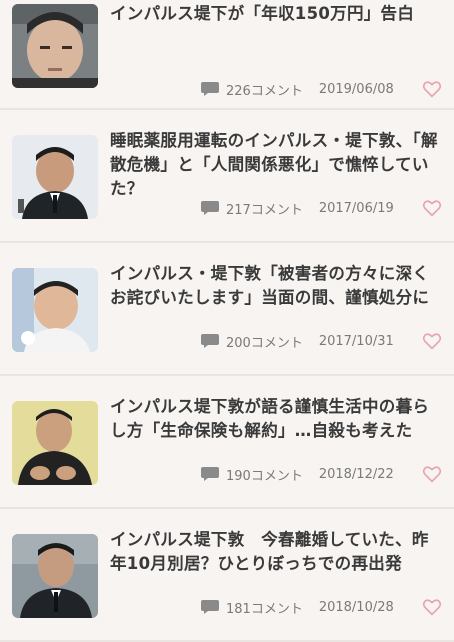 This screenshot has height=642, width=454. I want to click on article-meta: 181コメント 2018/10/28, so click(321, 607).